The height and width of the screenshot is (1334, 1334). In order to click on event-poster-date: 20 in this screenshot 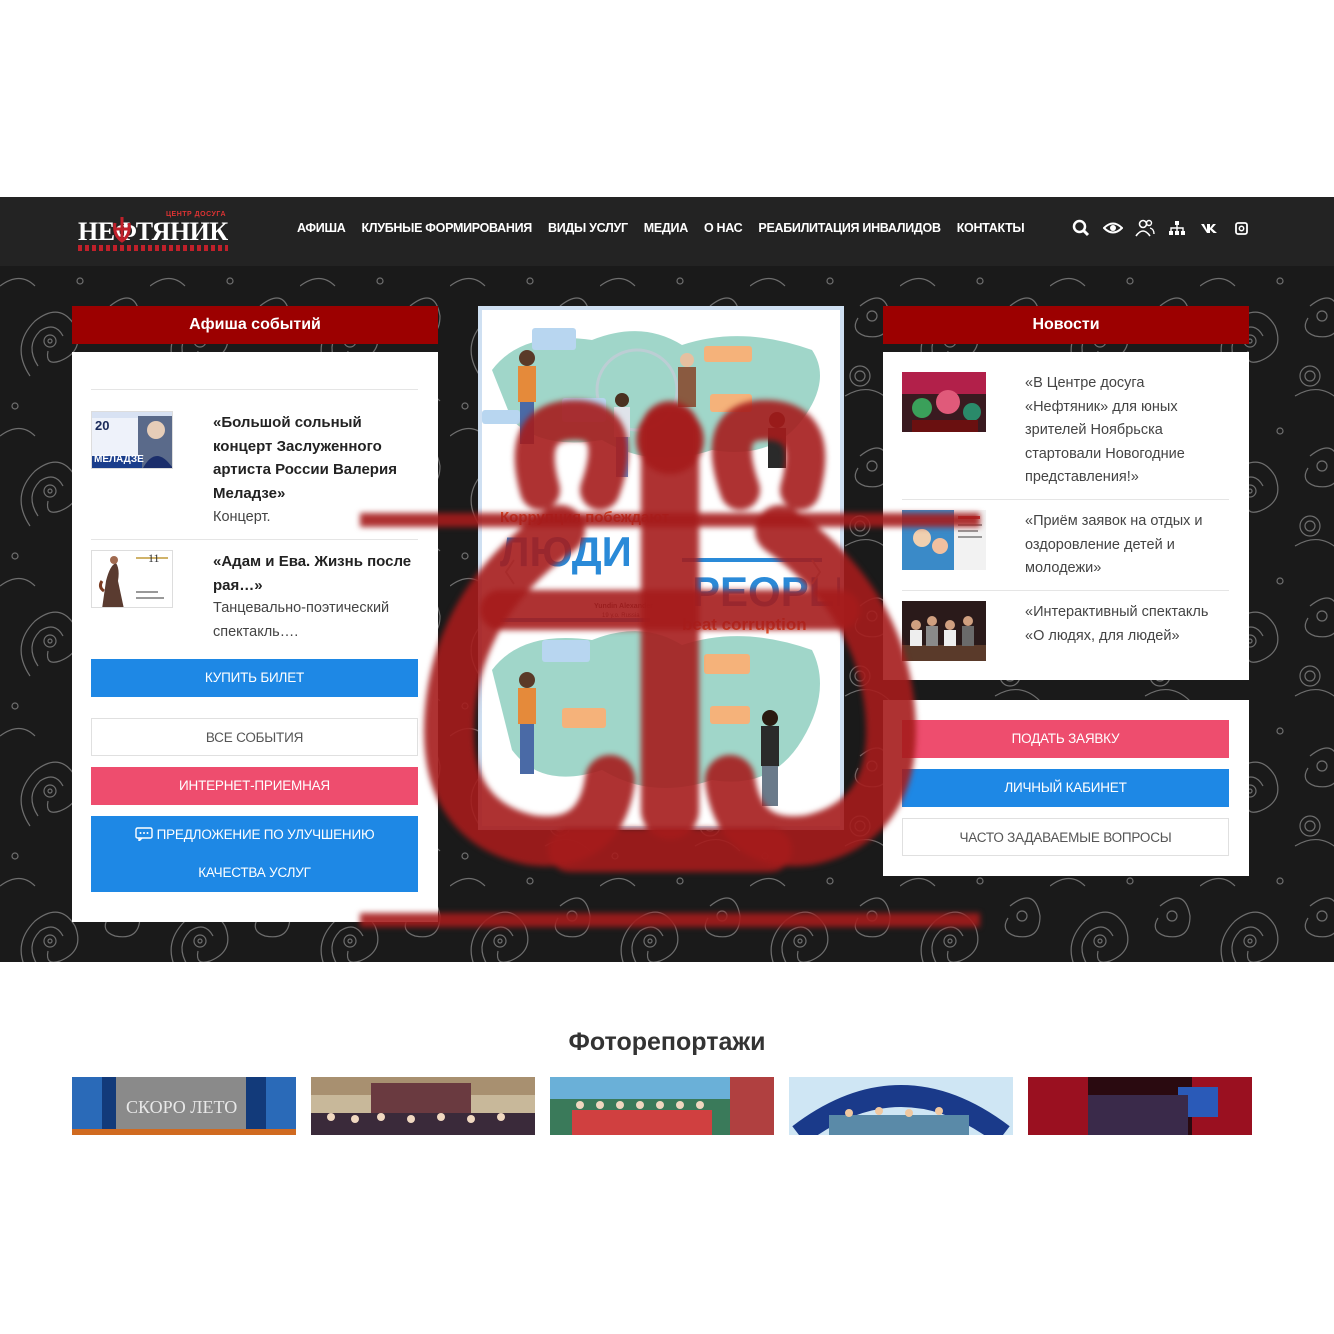, I will do `click(102, 425)`.